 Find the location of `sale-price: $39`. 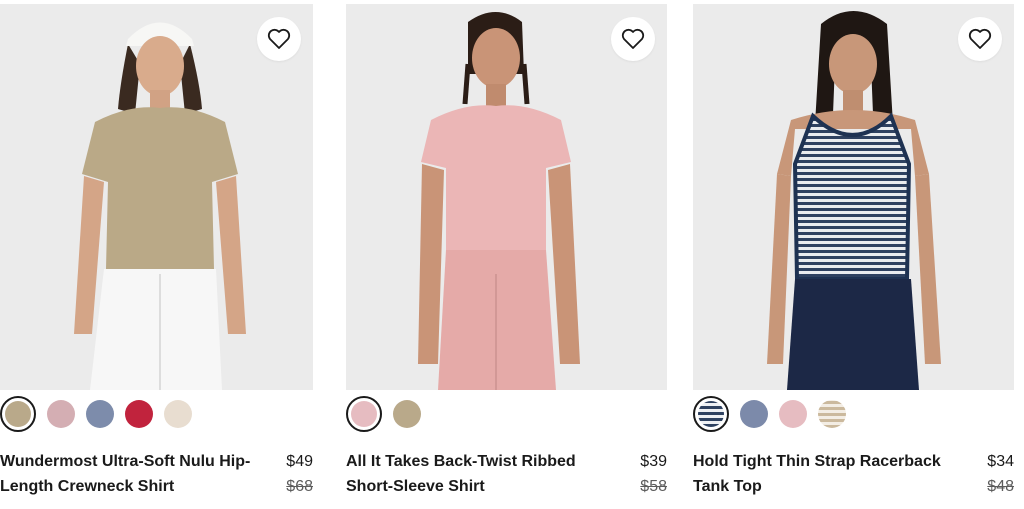

sale-price: $39 is located at coordinates (653, 461).